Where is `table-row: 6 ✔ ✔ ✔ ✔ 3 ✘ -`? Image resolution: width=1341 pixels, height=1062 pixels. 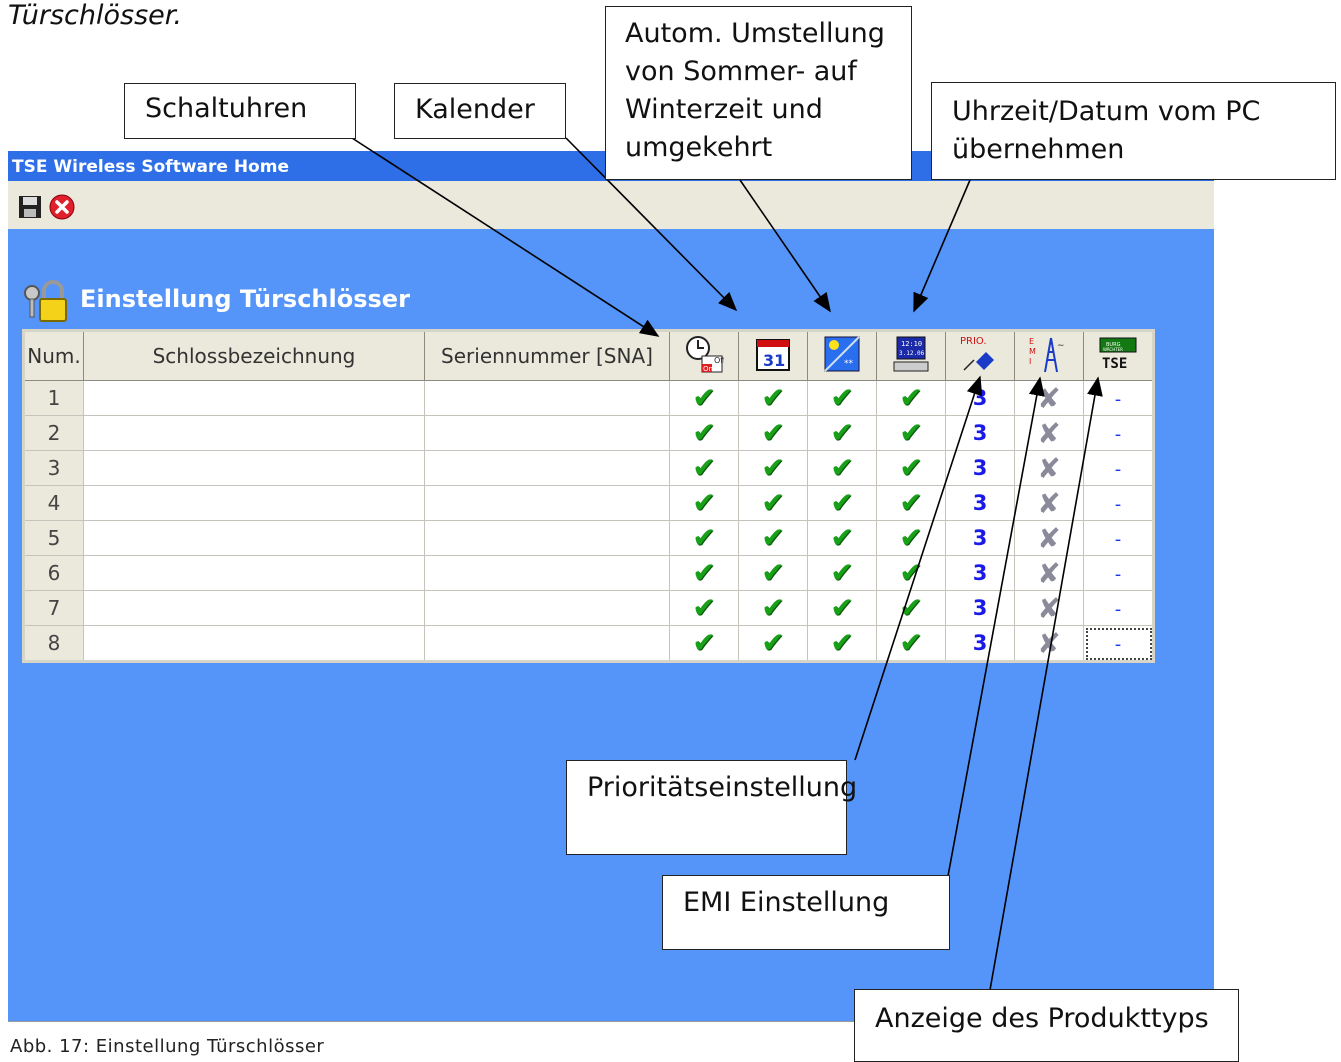
table-row: 6 ✔ ✔ ✔ ✔ 3 ✘ - is located at coordinates (588, 573).